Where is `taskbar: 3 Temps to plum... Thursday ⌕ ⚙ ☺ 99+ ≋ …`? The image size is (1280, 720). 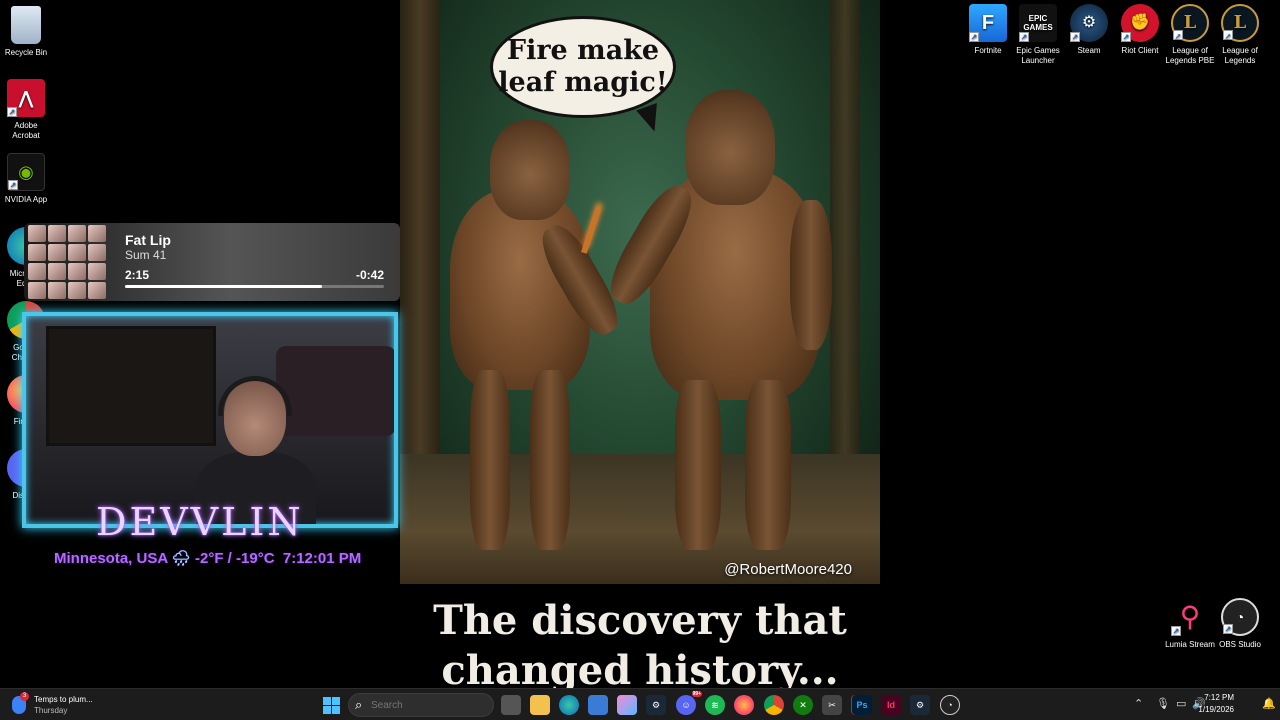
taskbar: 3 Temps to plum... Thursday ⌕ ⚙ ☺ 99+ ≋ … is located at coordinates (640, 704).